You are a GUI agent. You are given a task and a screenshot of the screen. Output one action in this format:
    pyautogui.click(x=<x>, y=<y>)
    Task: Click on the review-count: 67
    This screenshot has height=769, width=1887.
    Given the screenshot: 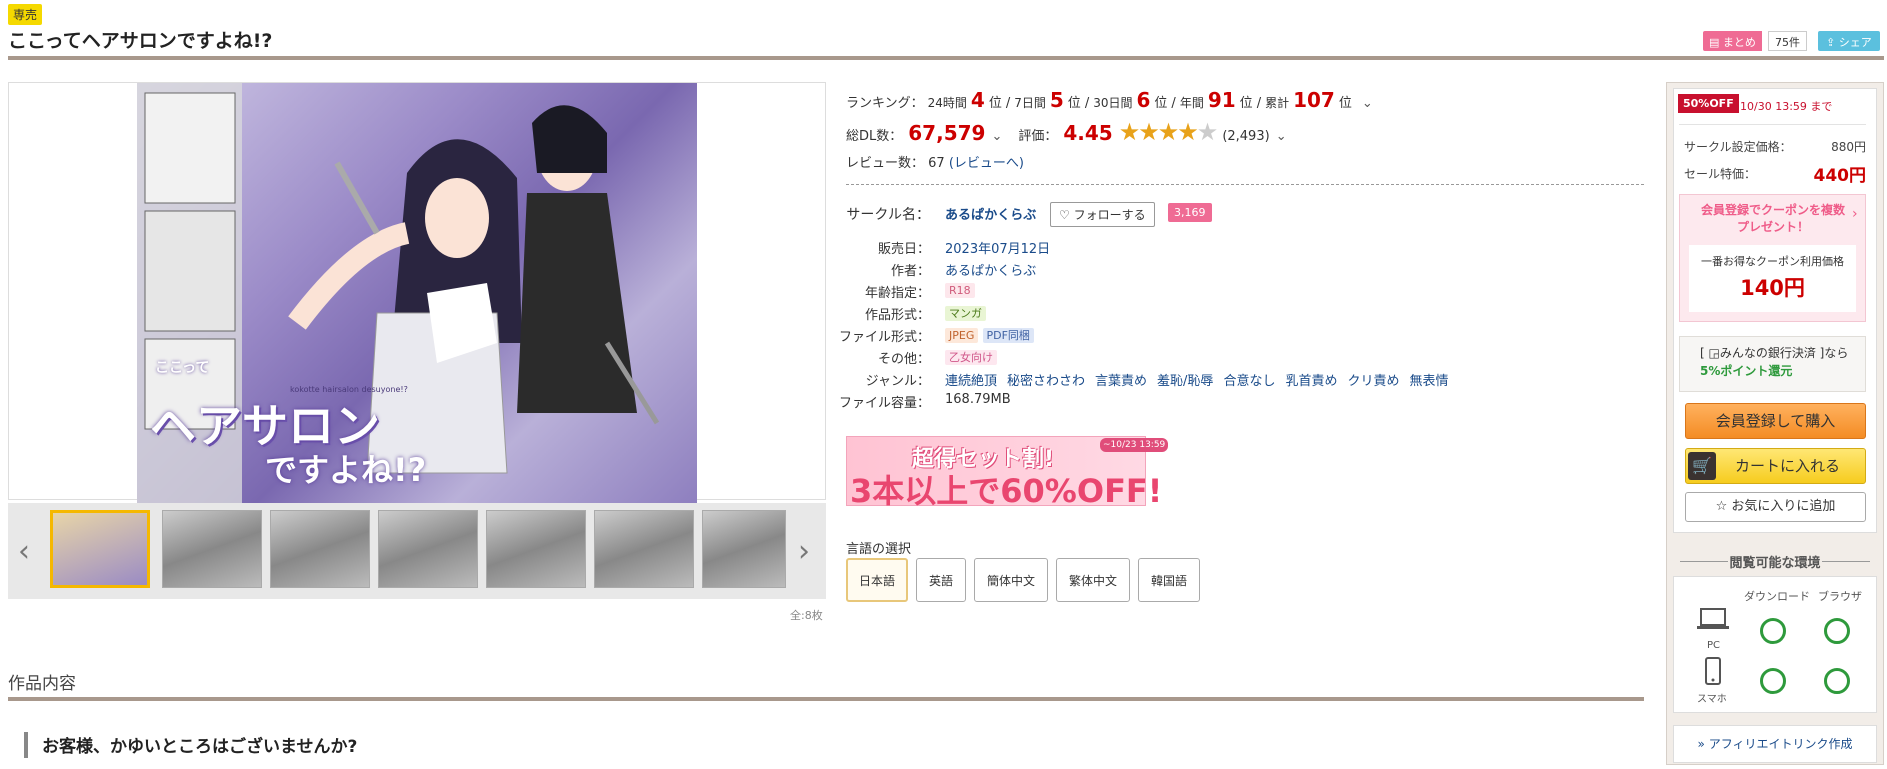 What is the action you would take?
    pyautogui.click(x=936, y=163)
    